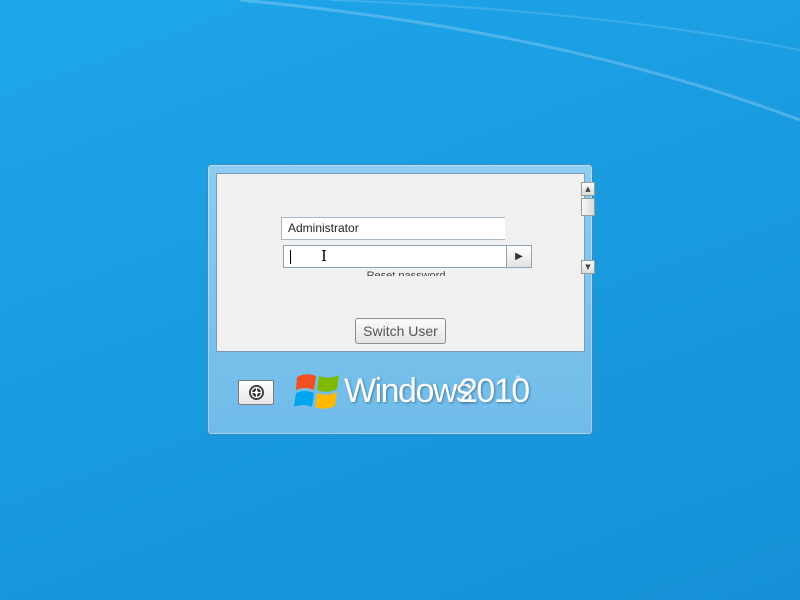 The height and width of the screenshot is (600, 800). I want to click on reset-password-hint: Reset password, so click(406, 273).